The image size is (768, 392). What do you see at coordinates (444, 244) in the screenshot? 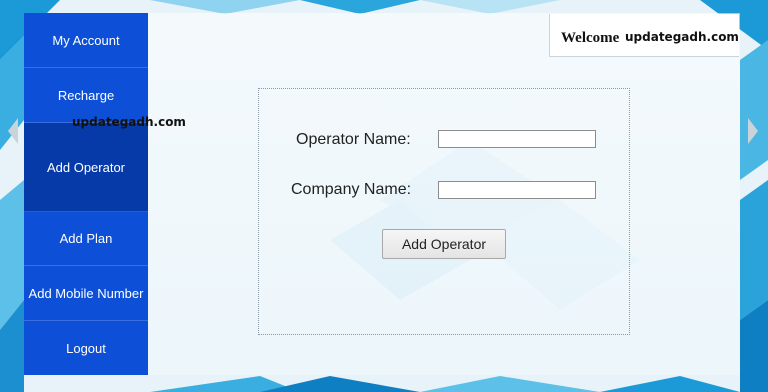
I see `add-operator-button: Add Operator` at bounding box center [444, 244].